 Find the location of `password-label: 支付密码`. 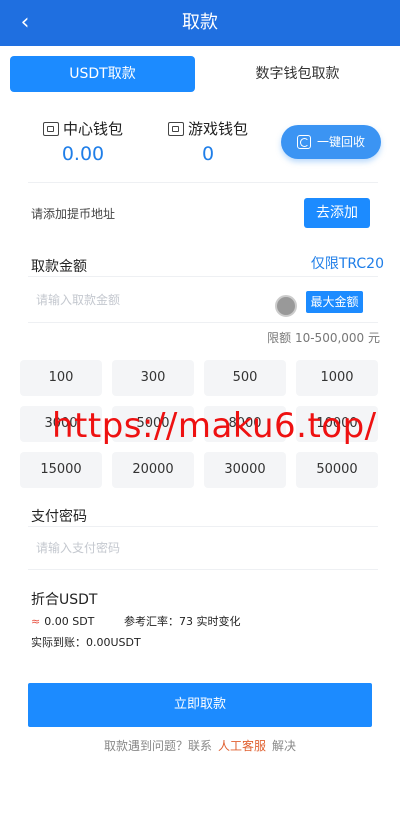

password-label: 支付密码 is located at coordinates (59, 517).